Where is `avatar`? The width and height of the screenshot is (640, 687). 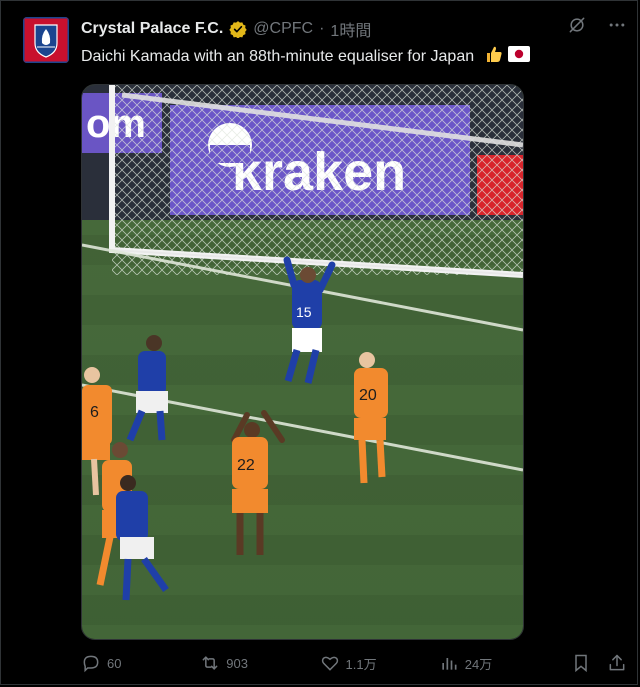
avatar is located at coordinates (46, 40).